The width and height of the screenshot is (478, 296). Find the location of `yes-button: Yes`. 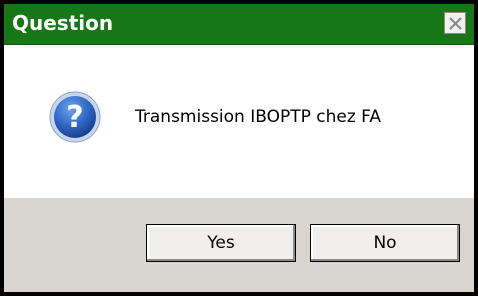

yes-button: Yes is located at coordinates (221, 243).